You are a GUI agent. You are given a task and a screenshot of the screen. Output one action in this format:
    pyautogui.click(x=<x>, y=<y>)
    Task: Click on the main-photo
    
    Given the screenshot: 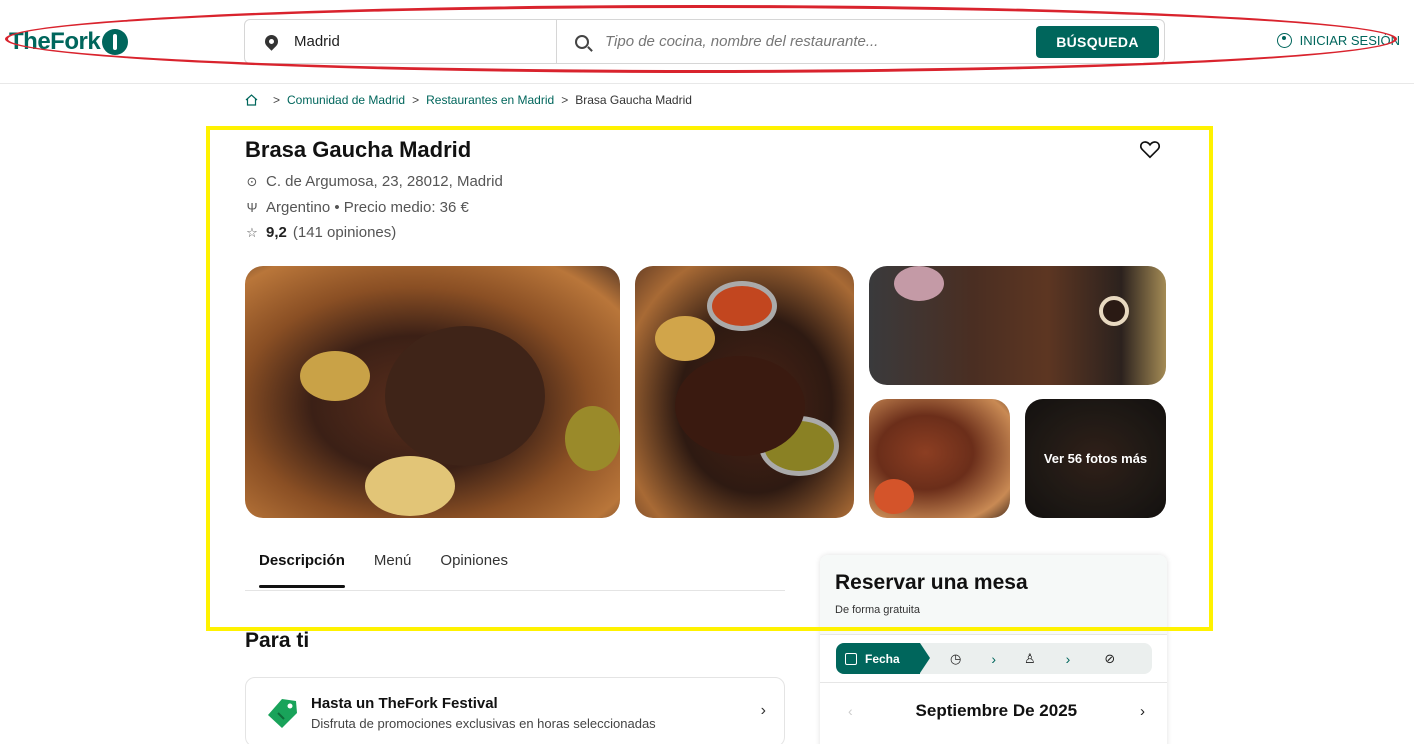 What is the action you would take?
    pyautogui.click(x=432, y=392)
    